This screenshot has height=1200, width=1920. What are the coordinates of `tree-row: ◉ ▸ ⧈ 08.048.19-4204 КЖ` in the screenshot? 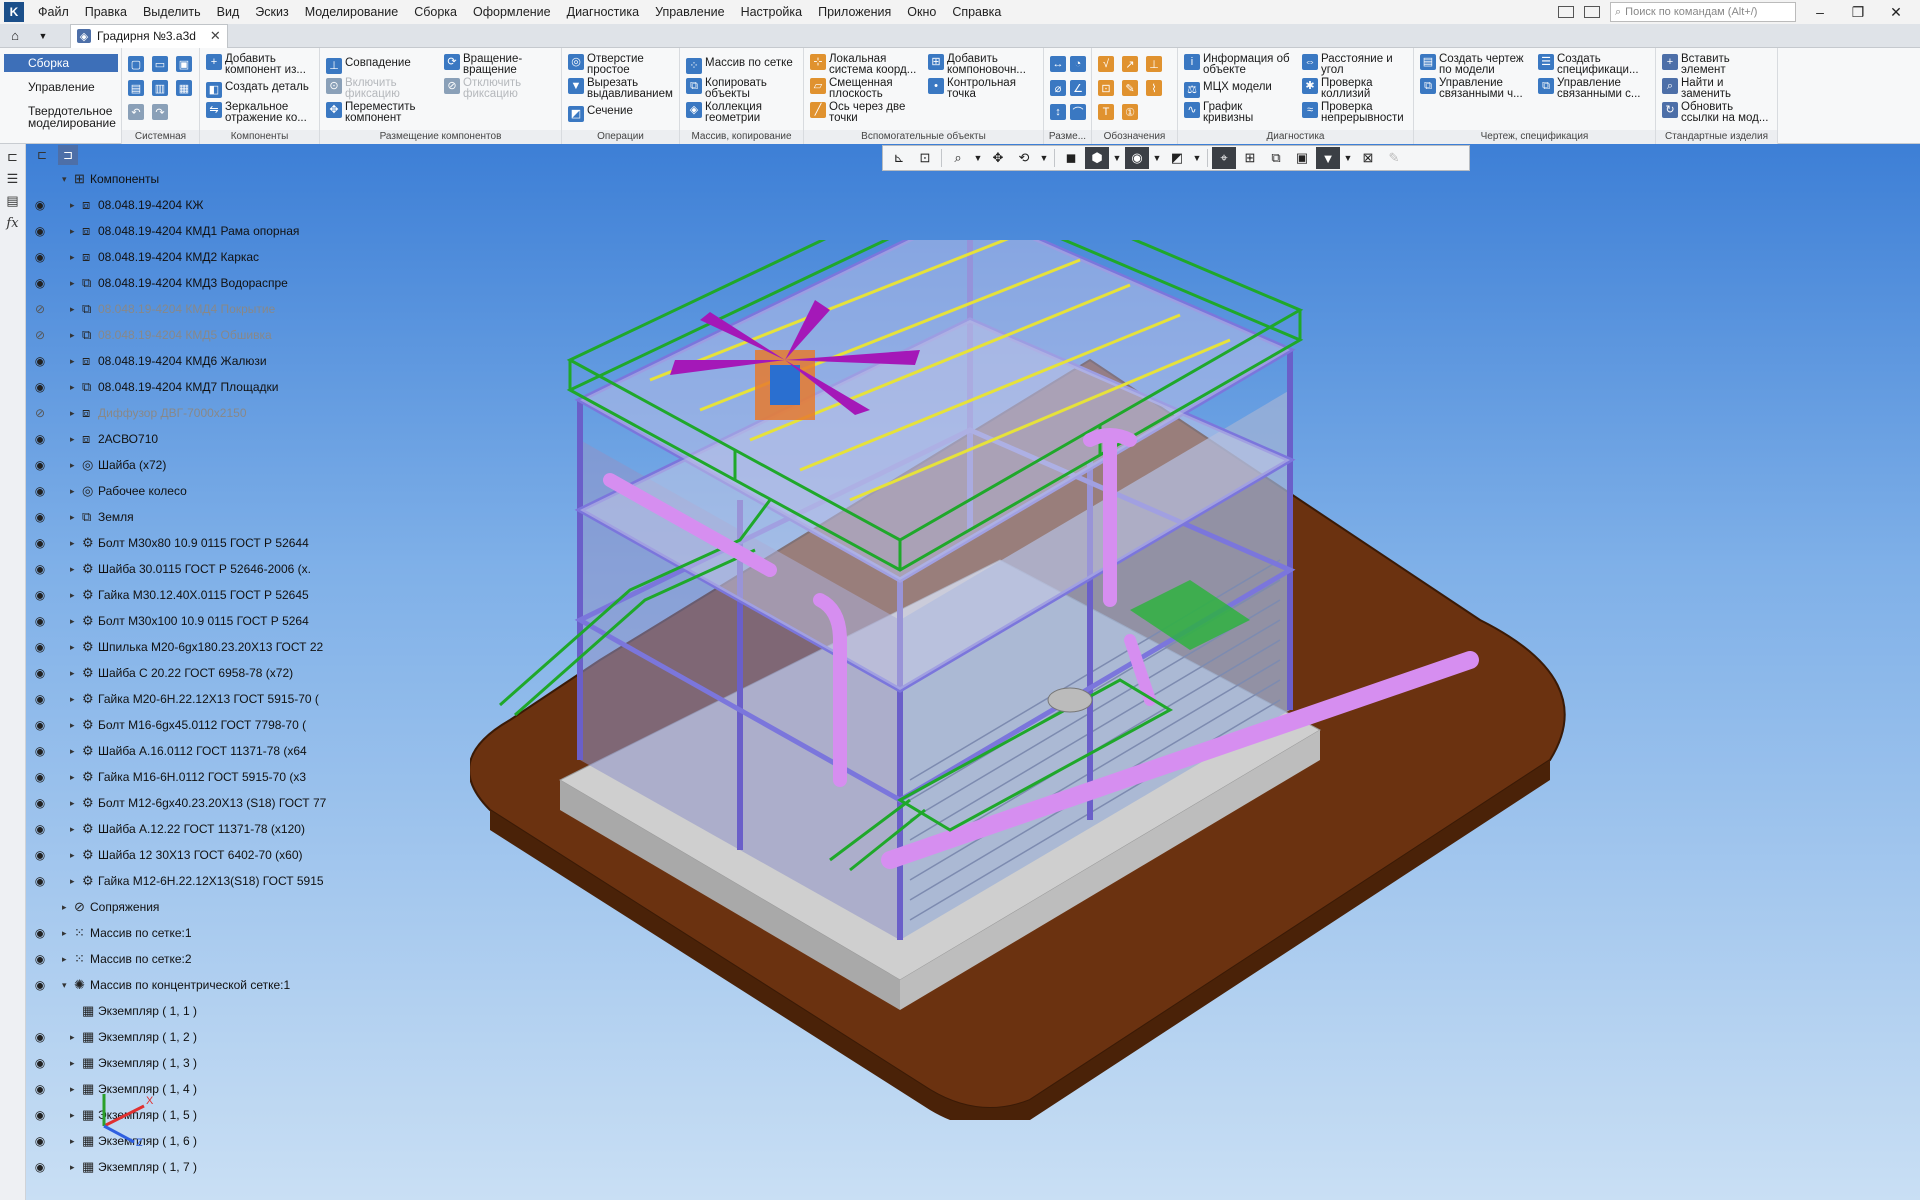 It's located at (179, 205).